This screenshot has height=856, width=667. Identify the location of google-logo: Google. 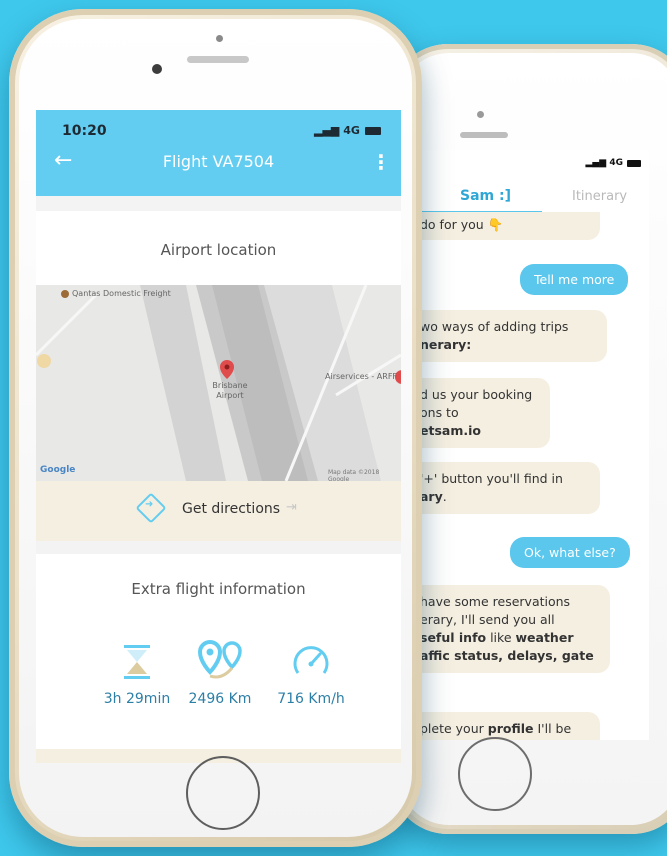
(58, 470).